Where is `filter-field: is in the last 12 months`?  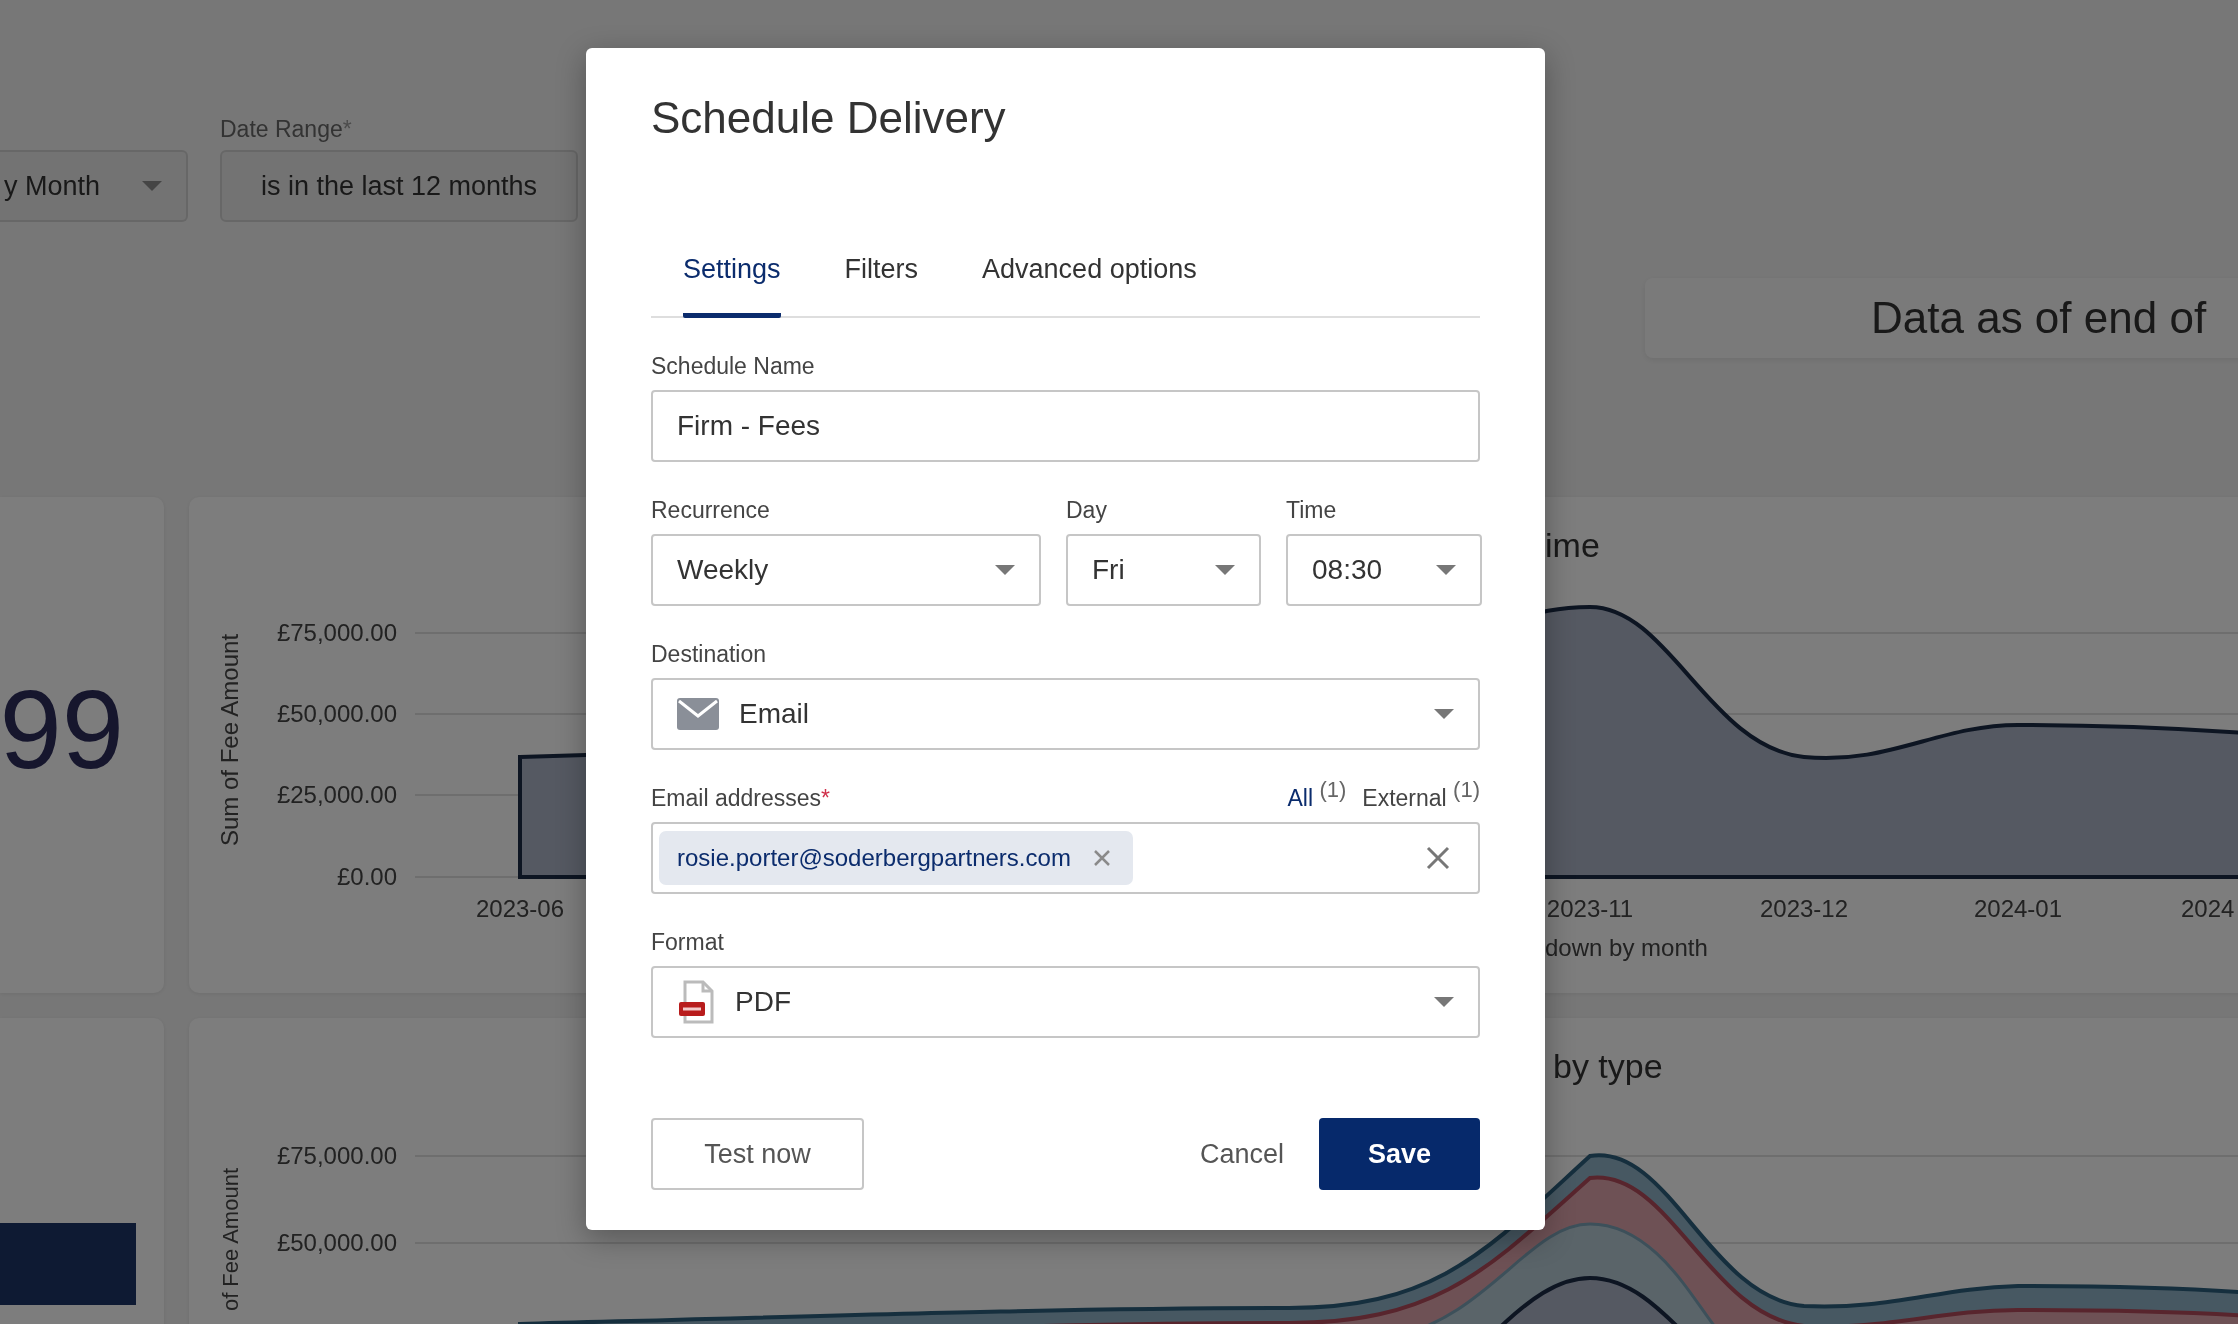 filter-field: is in the last 12 months is located at coordinates (399, 186).